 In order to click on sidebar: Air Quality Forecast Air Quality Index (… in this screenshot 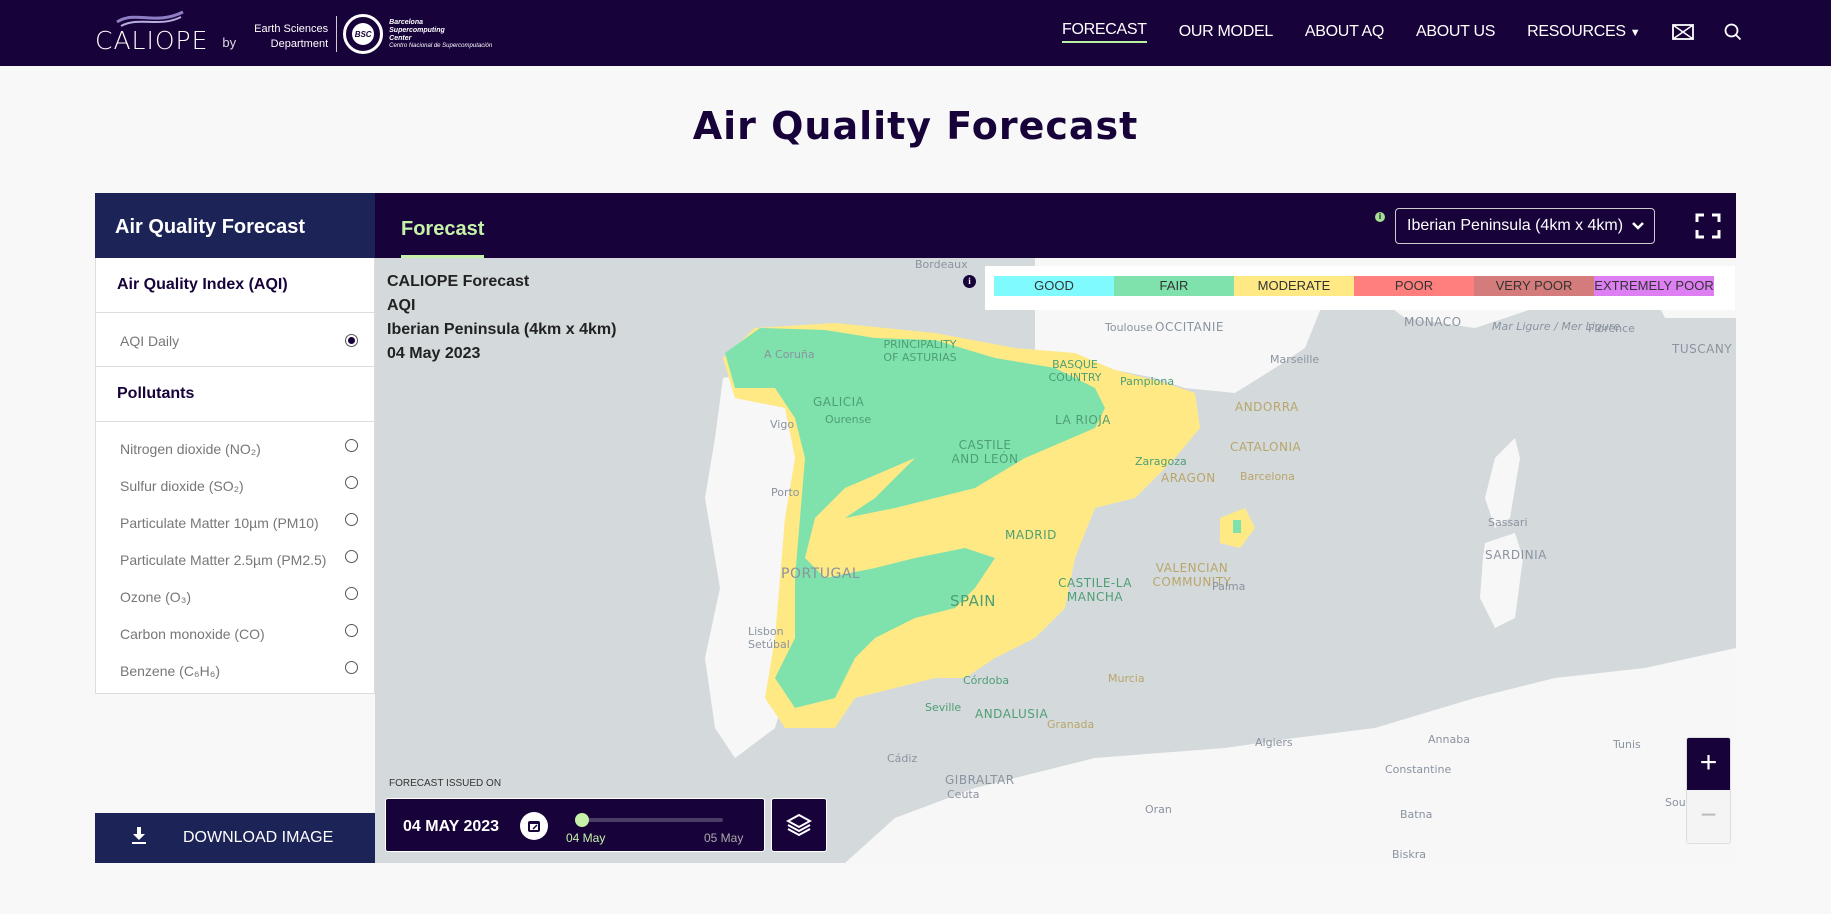, I will do `click(235, 528)`.